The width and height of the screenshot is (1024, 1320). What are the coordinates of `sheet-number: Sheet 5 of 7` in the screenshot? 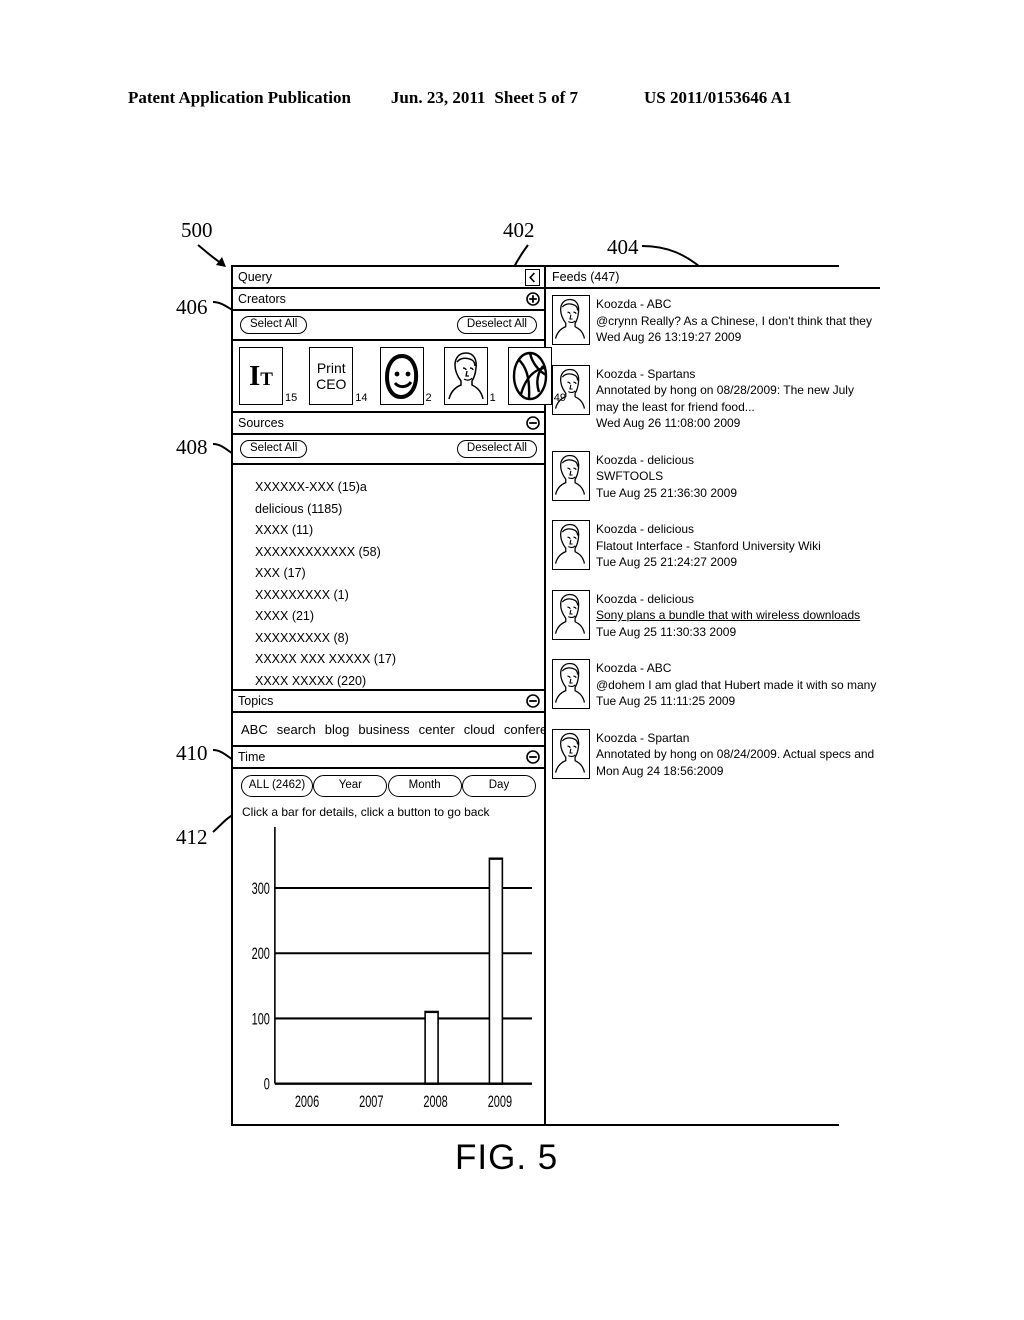 It's located at (536, 97).